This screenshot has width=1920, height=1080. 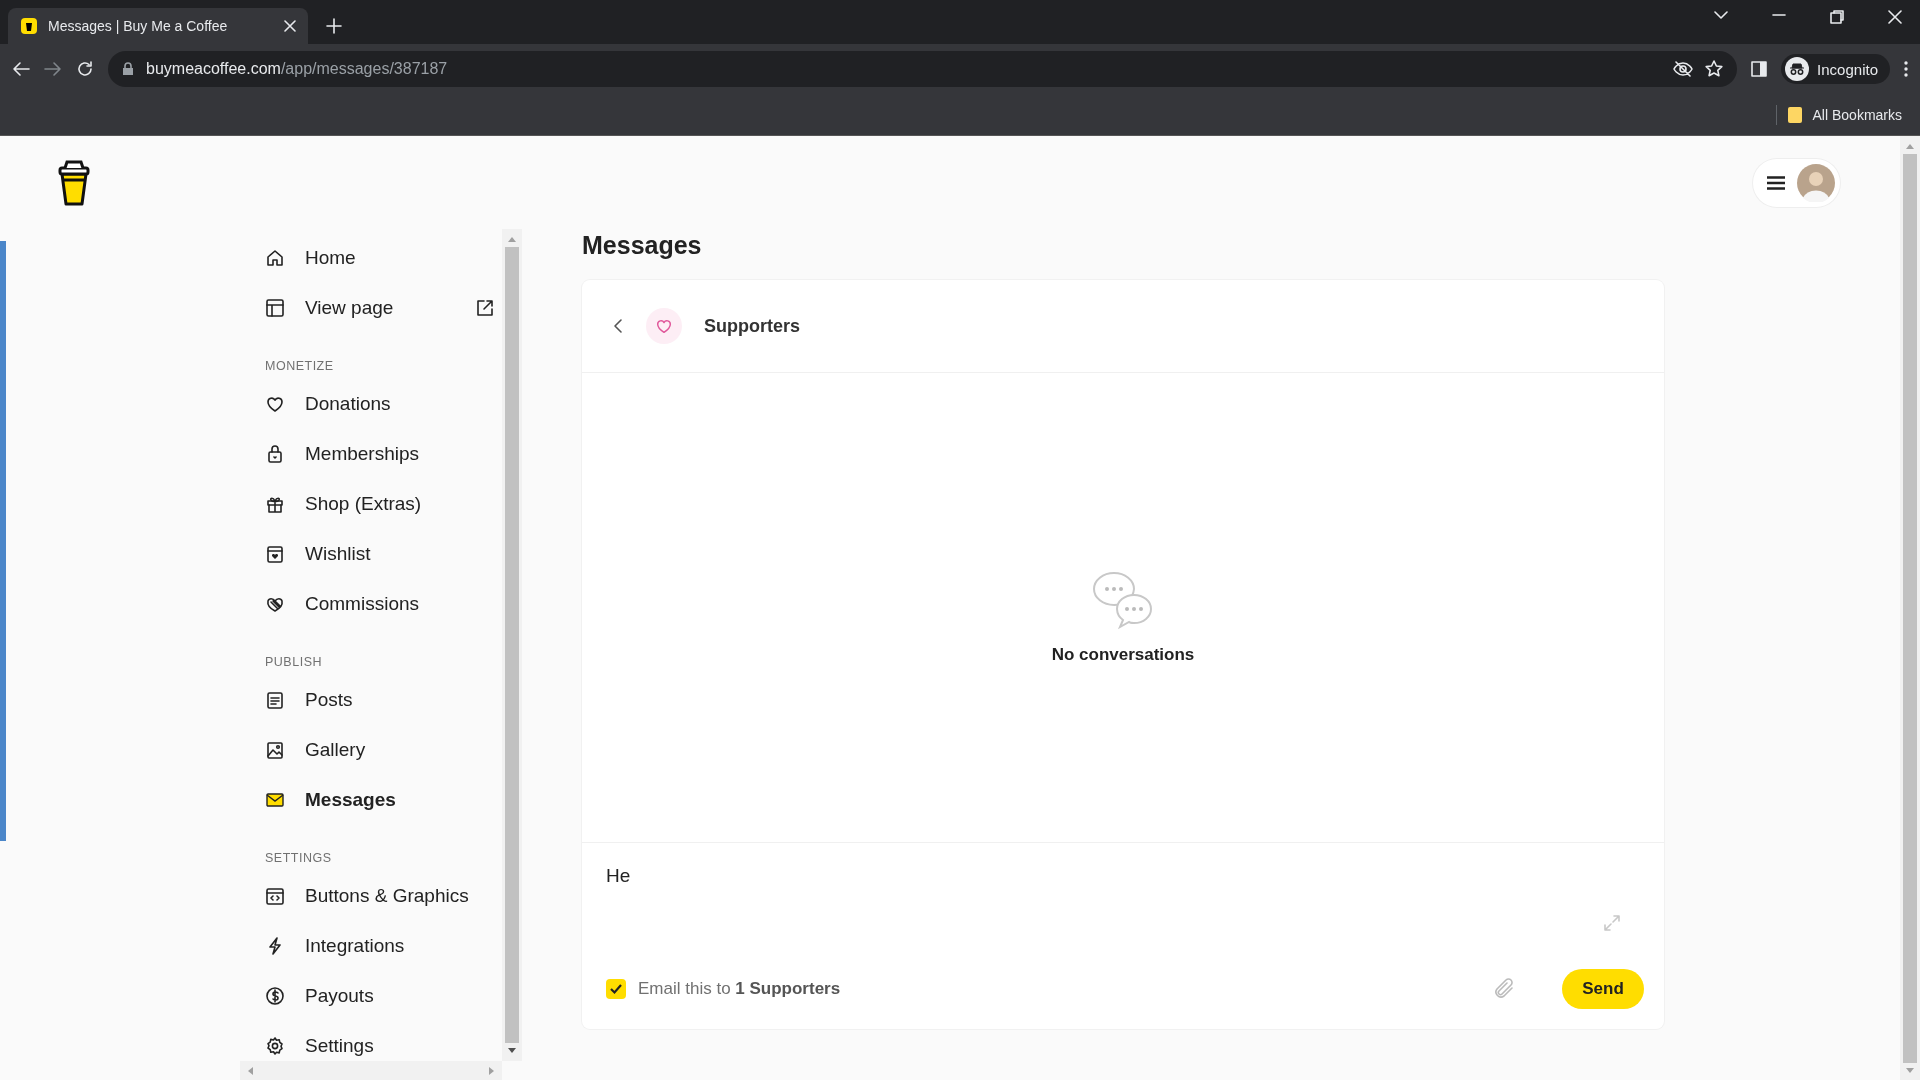 I want to click on heart-icon, so click(x=275, y=404).